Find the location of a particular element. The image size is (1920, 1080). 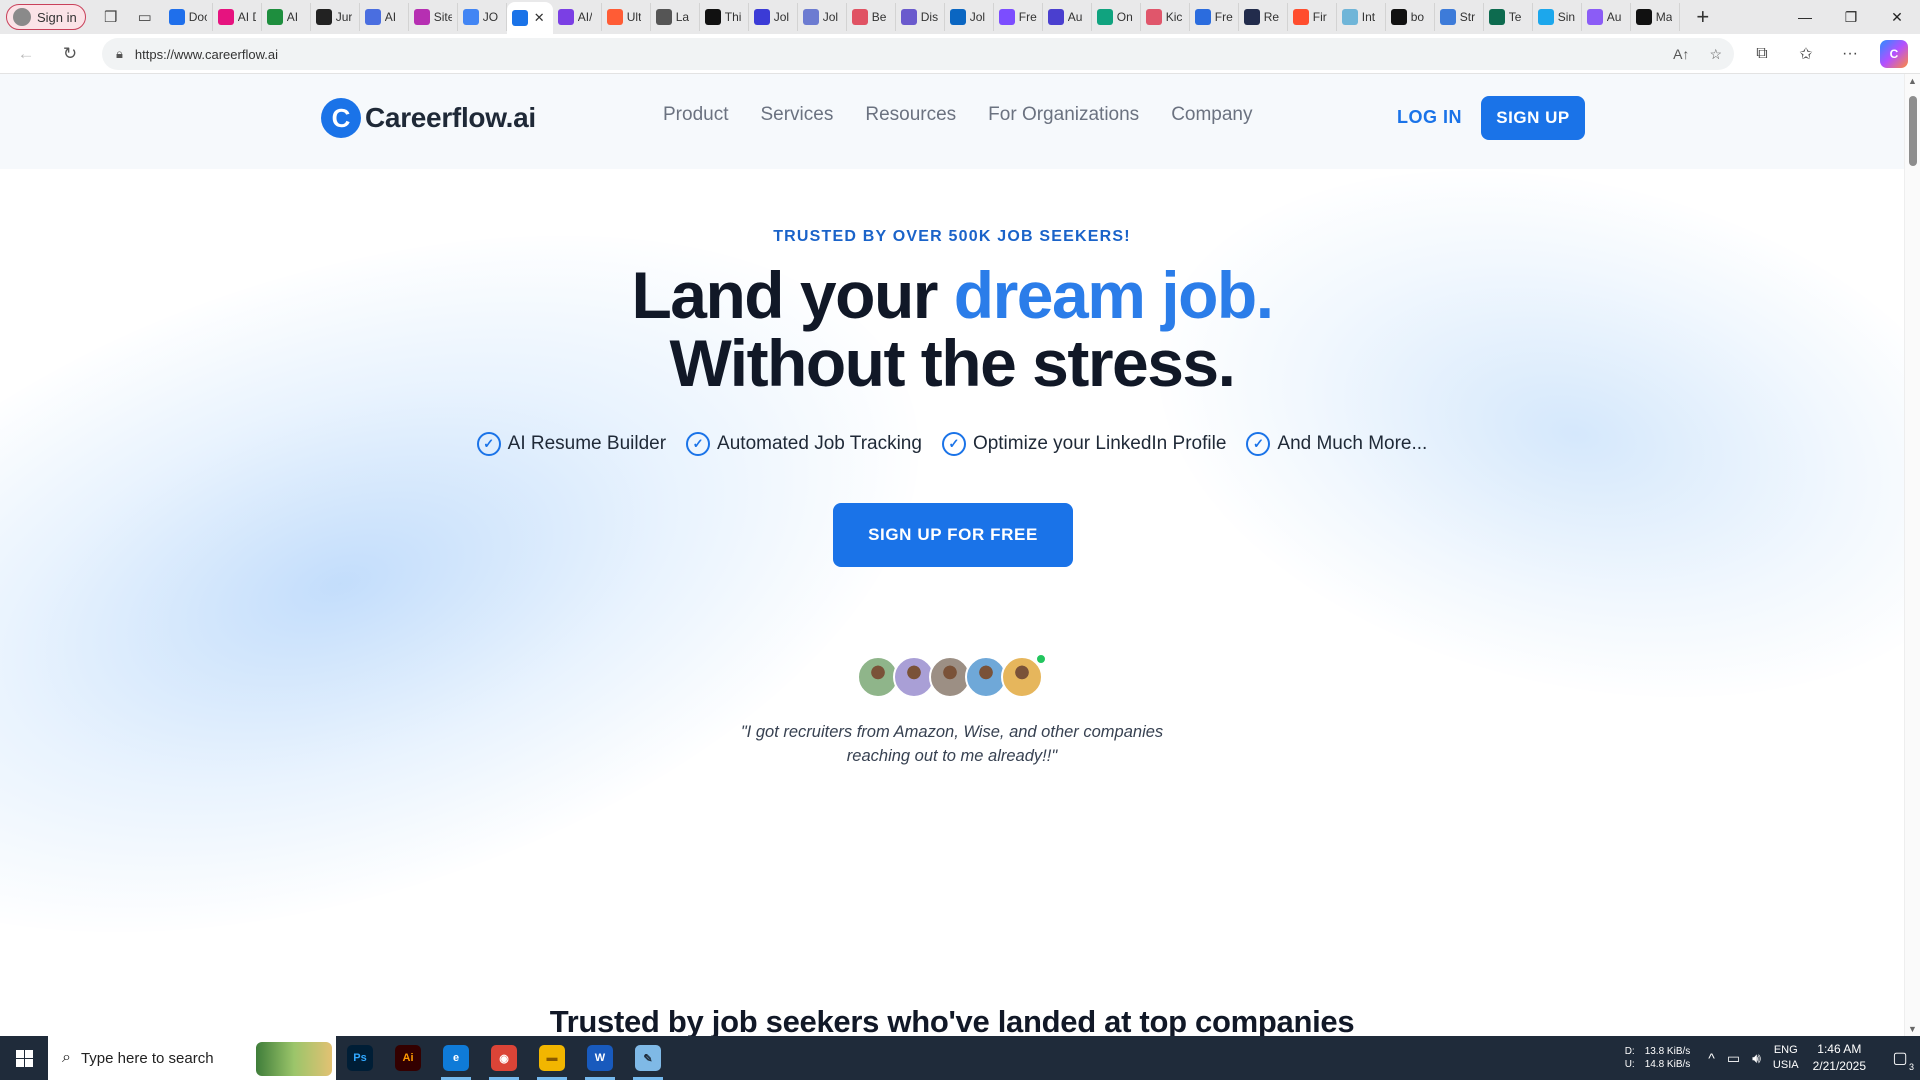

network-icon: ▭ is located at coordinates (1733, 1058).